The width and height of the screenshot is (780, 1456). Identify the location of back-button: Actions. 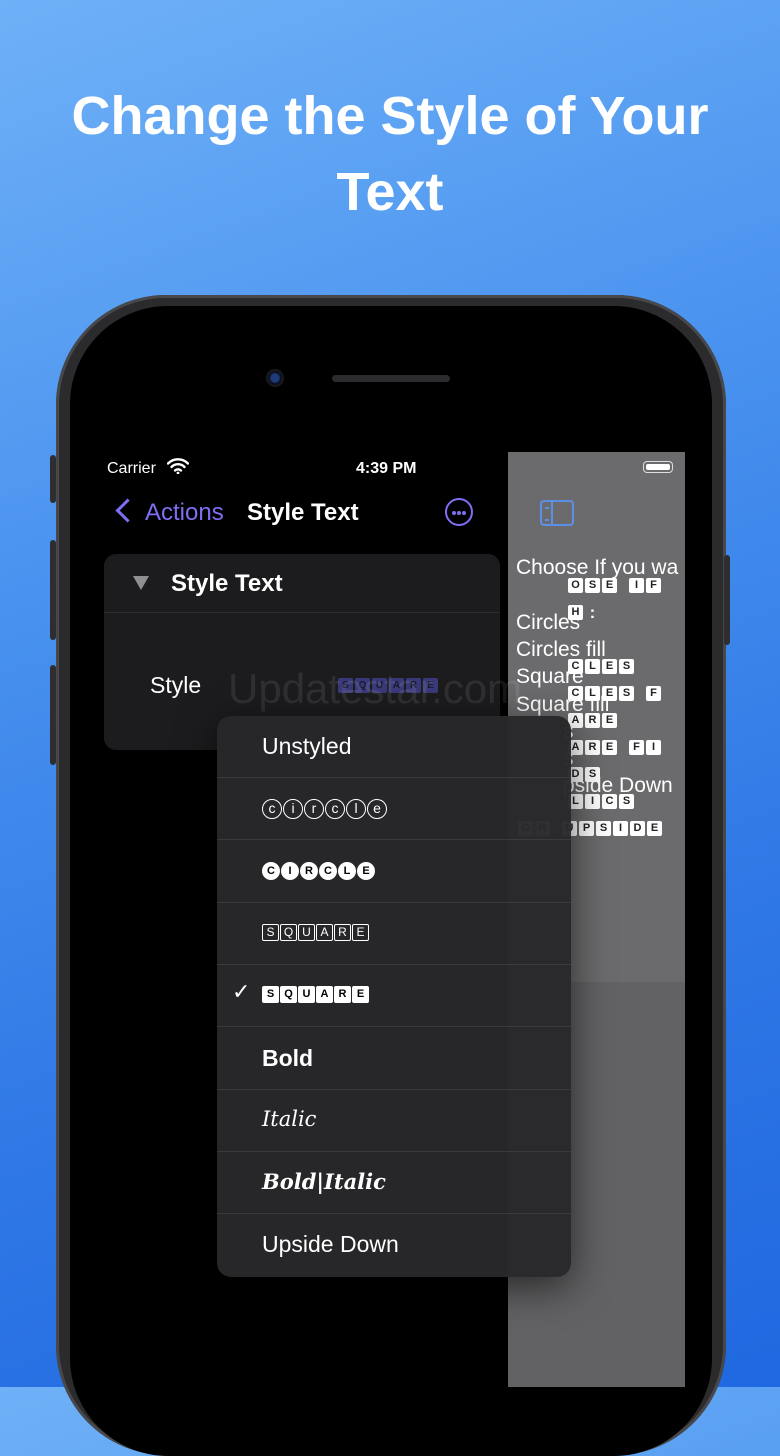
(184, 513).